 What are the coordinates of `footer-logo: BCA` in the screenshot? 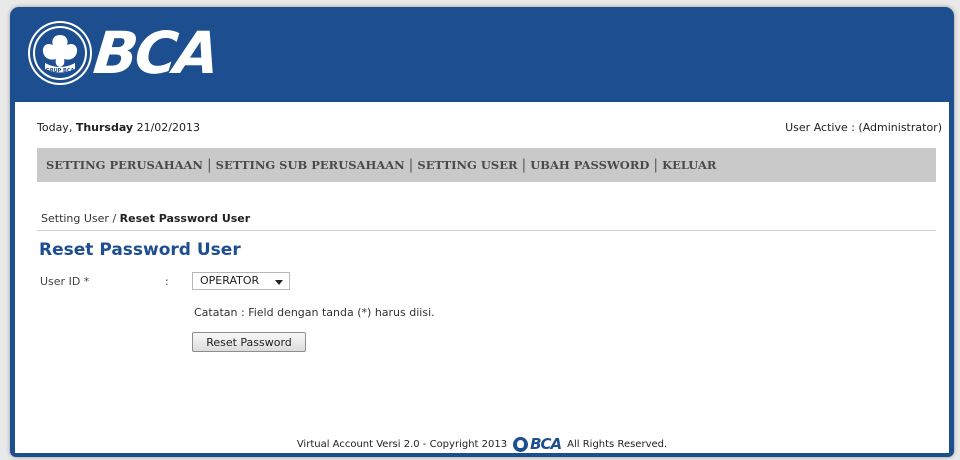 It's located at (537, 444).